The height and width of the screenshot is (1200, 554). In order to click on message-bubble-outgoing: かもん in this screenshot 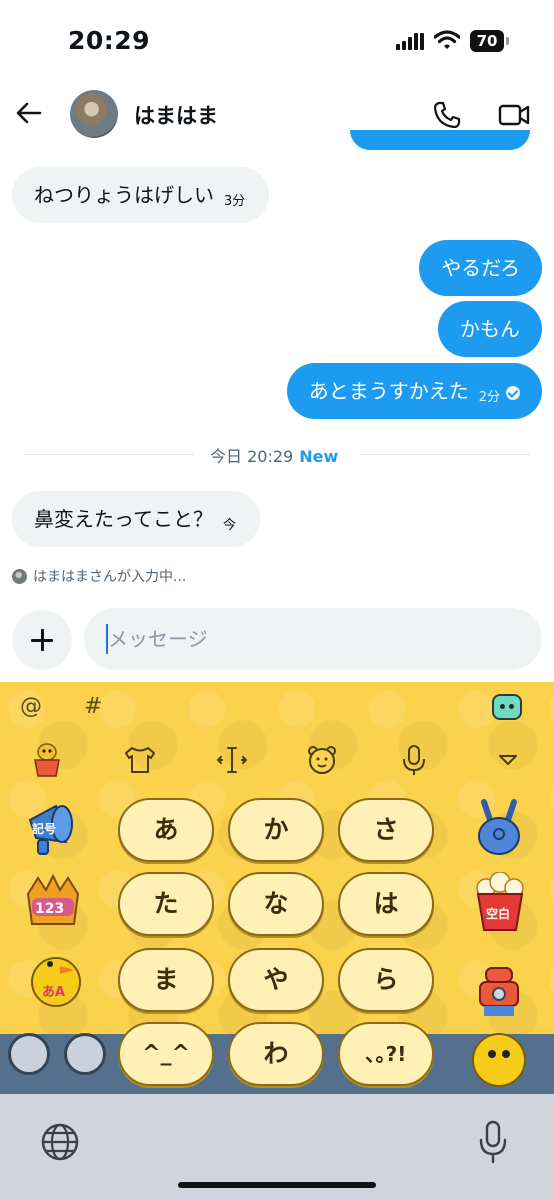, I will do `click(490, 329)`.